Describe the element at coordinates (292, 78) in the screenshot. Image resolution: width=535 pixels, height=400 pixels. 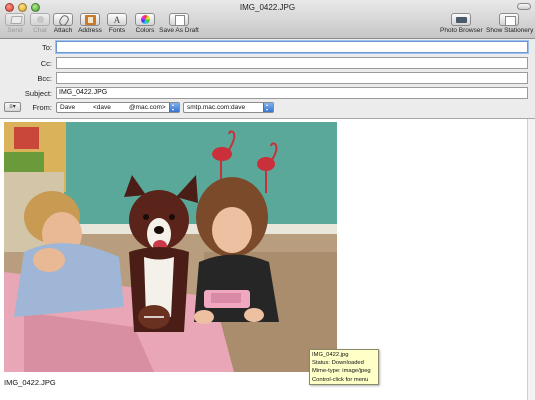
I see `bcc-field` at that location.